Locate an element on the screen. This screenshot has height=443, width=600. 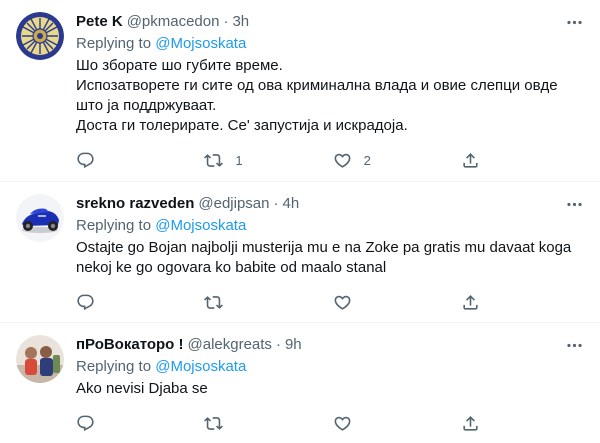
timestamp: 3h is located at coordinates (240, 22).